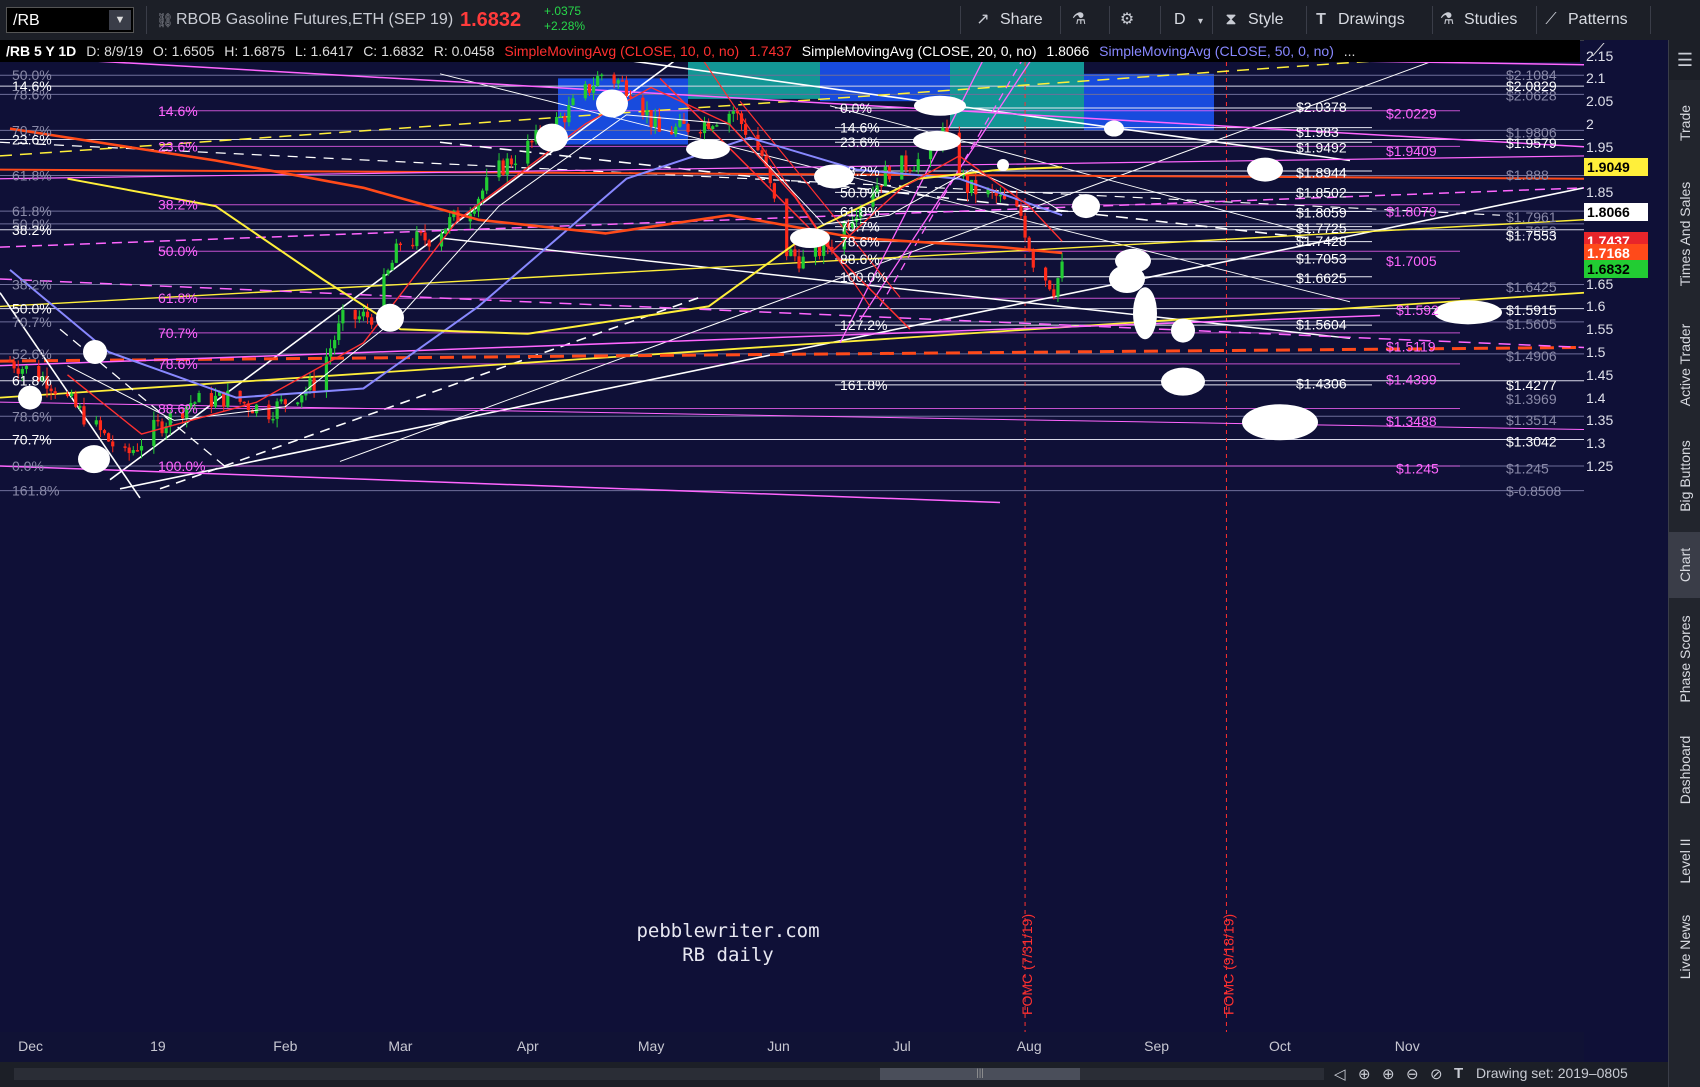  I want to click on chevron-down-icon: ▼, so click(120, 20).